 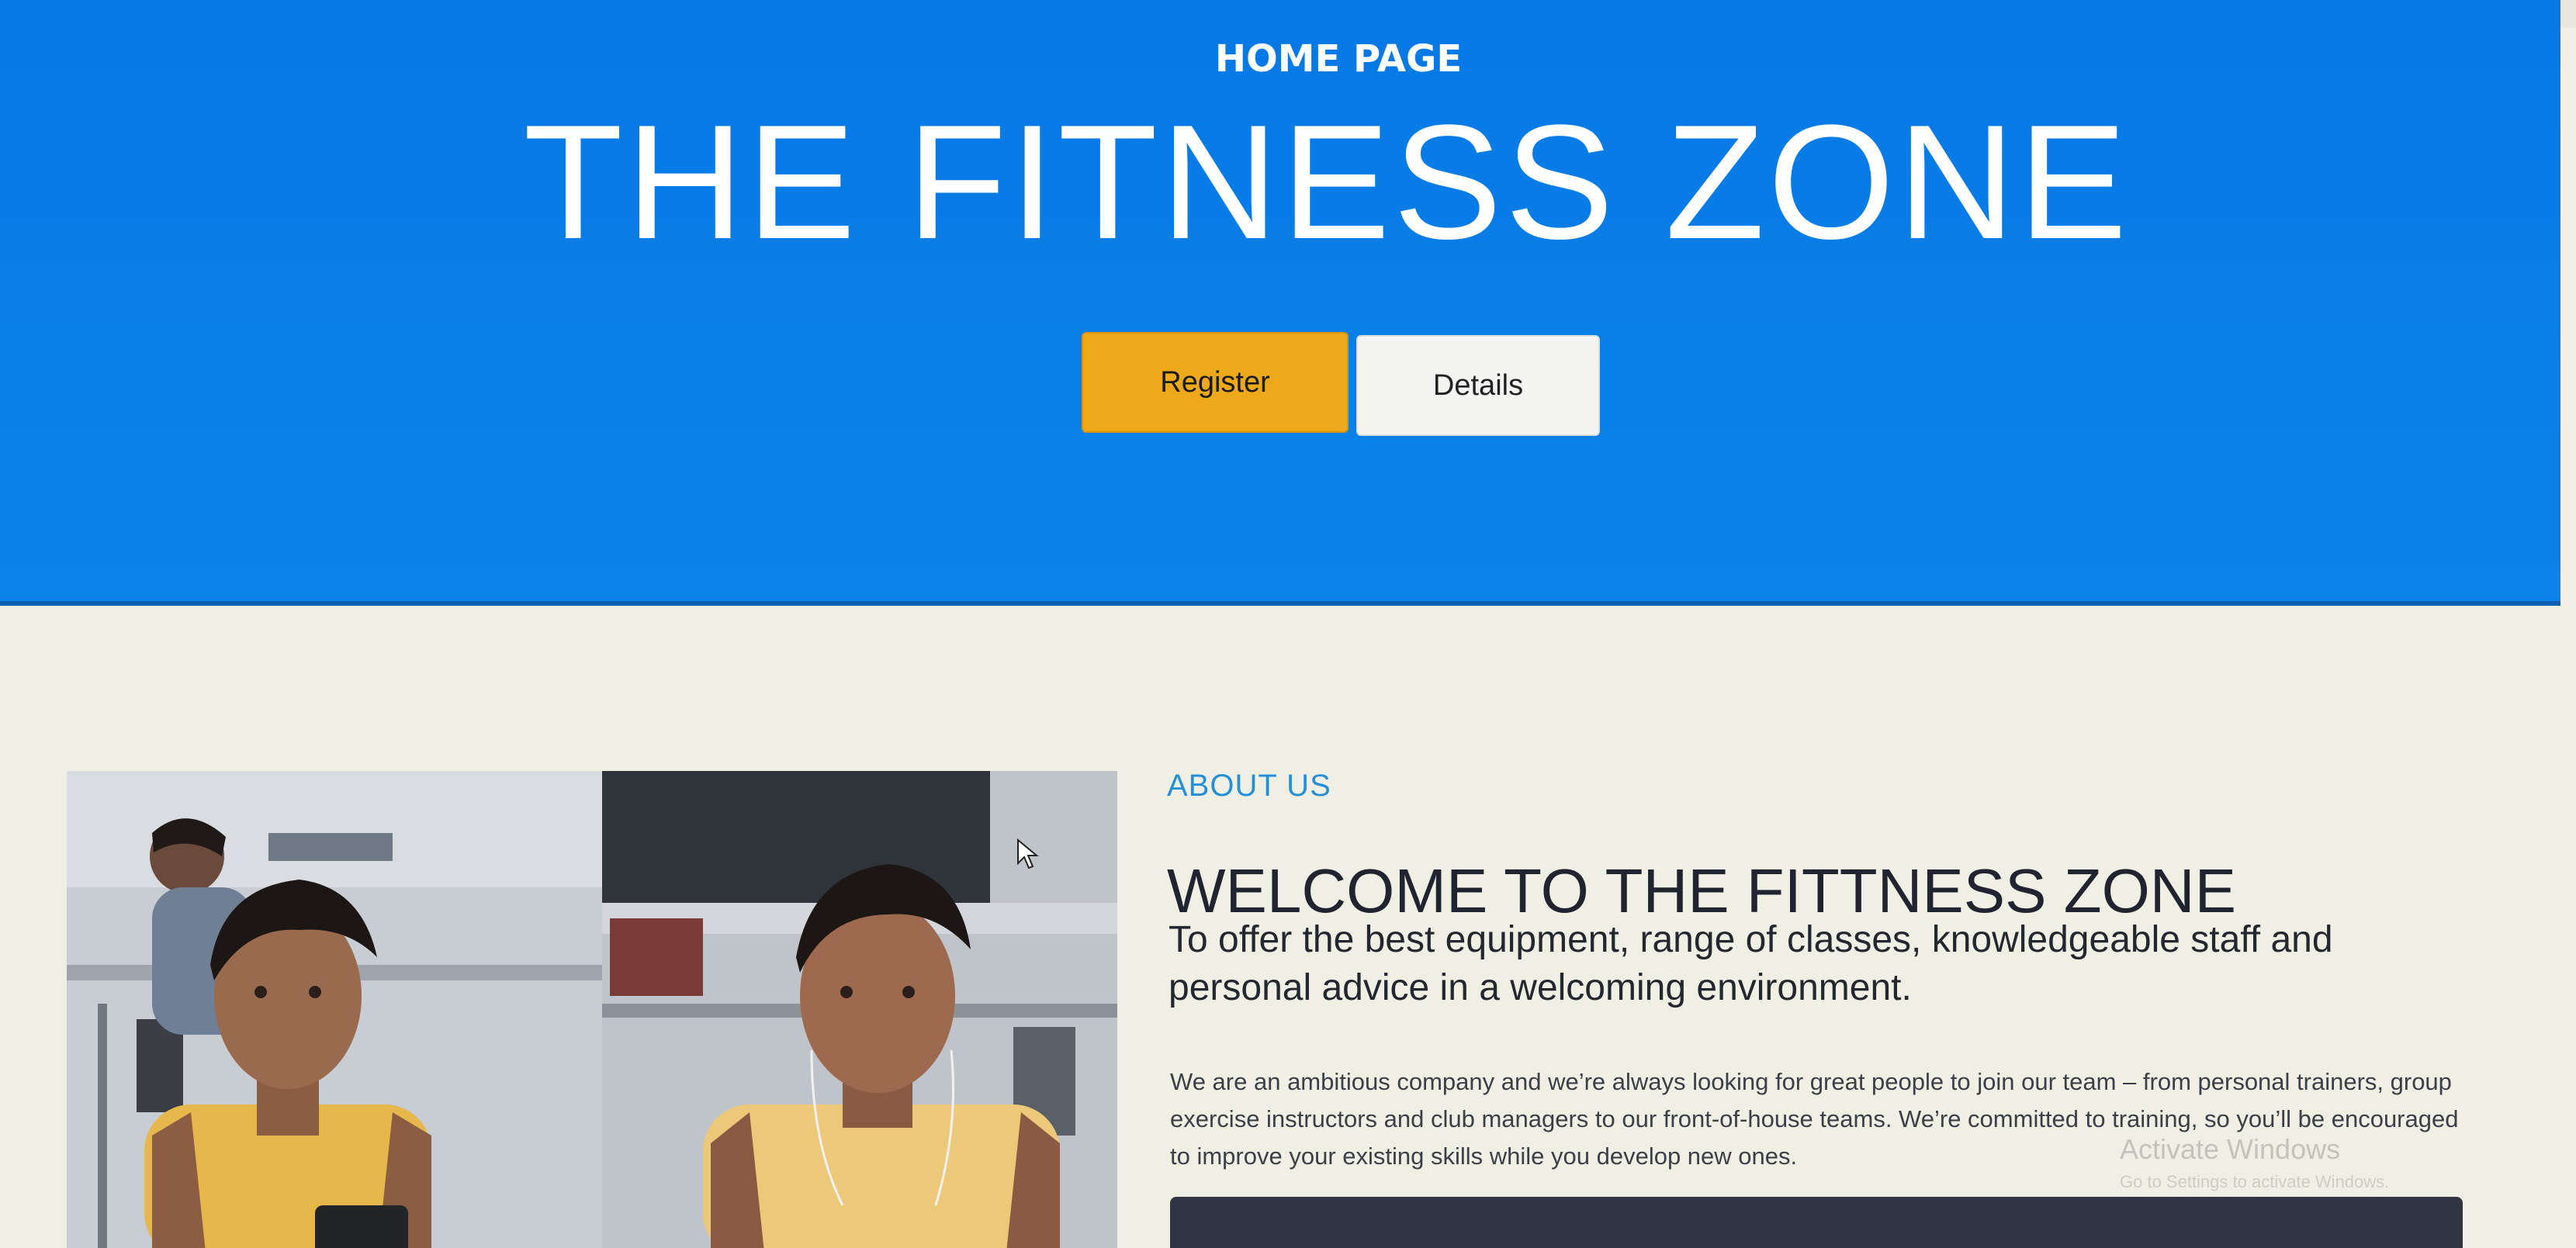 What do you see at coordinates (1701, 890) in the screenshot?
I see `about-heading: WELCOME TO THE FITTNESS ZONE` at bounding box center [1701, 890].